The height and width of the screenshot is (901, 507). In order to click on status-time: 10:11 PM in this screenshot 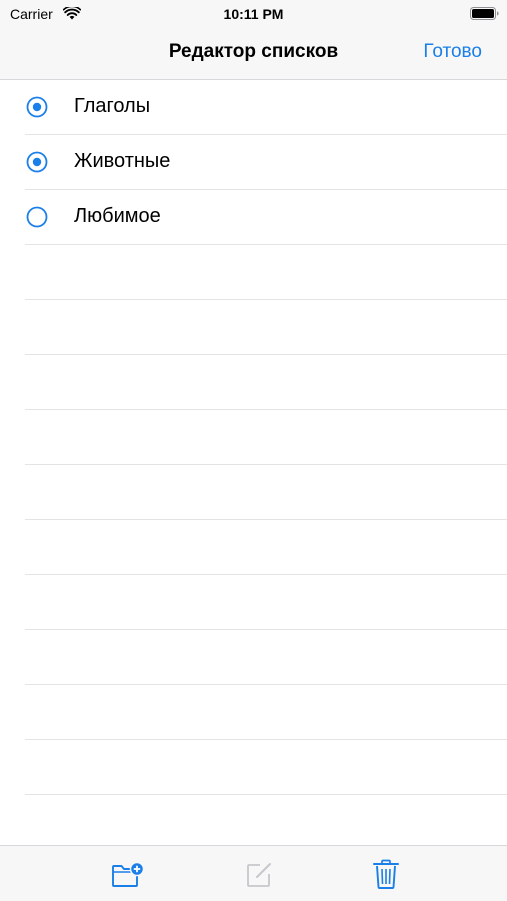, I will do `click(253, 14)`.